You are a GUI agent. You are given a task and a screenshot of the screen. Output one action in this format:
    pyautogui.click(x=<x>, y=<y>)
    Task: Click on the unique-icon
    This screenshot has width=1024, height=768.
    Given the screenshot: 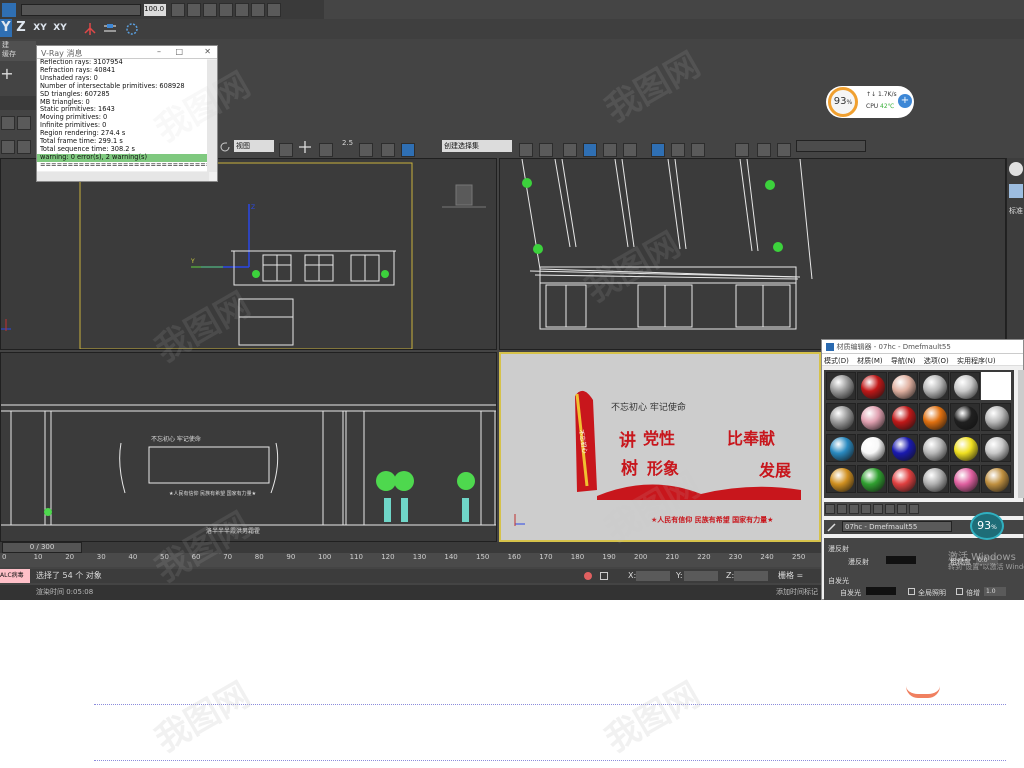 What is the action you would take?
    pyautogui.click(x=890, y=509)
    